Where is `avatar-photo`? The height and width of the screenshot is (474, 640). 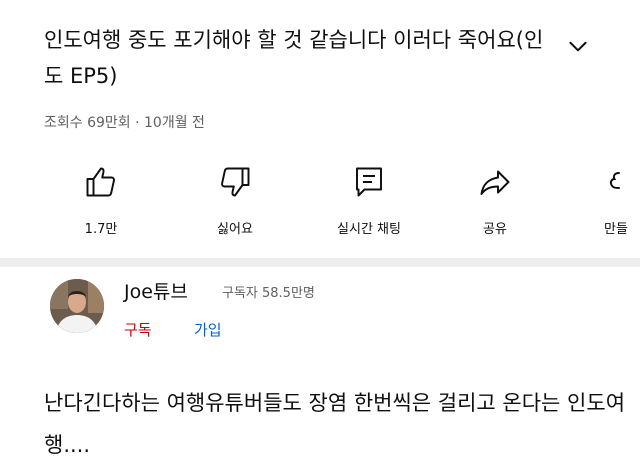 avatar-photo is located at coordinates (77, 306).